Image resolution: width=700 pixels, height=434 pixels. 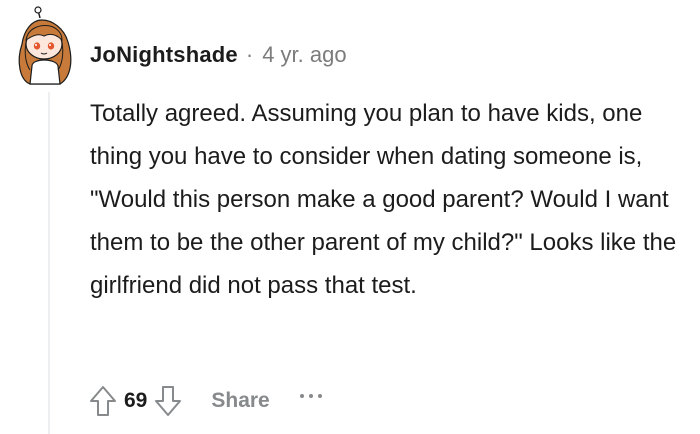 I want to click on thread-line, so click(x=49, y=263).